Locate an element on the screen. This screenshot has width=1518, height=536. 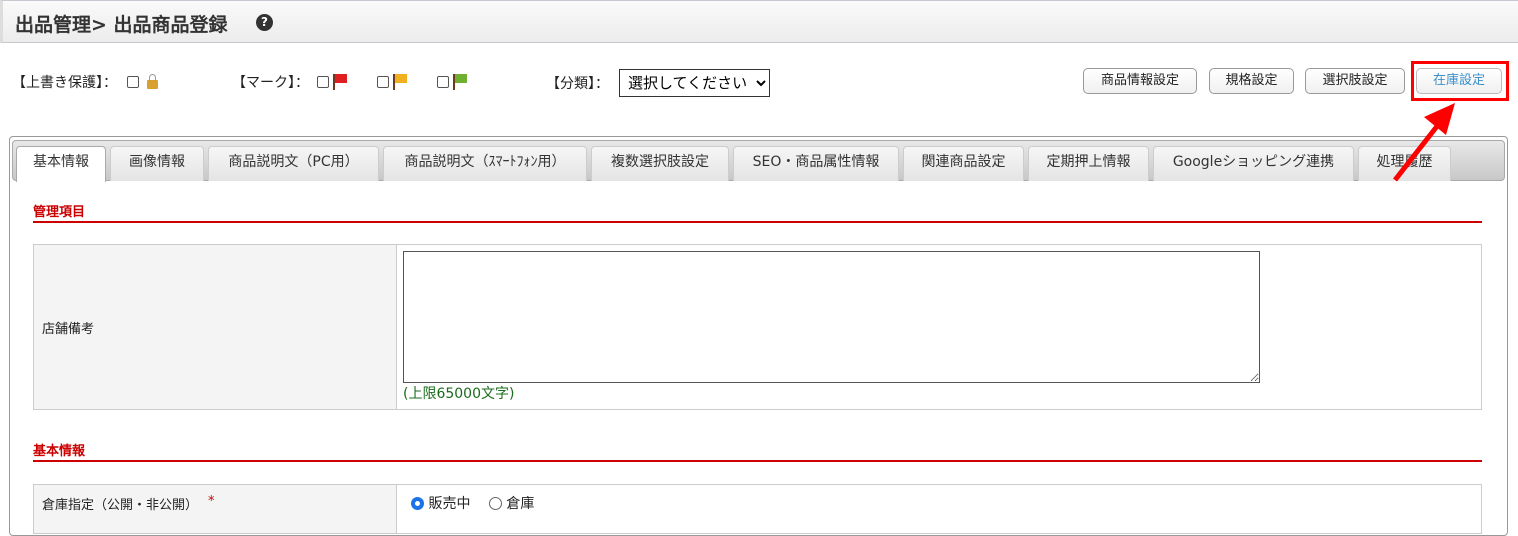
mark-options: 【マーク】： is located at coordinates (349, 82).